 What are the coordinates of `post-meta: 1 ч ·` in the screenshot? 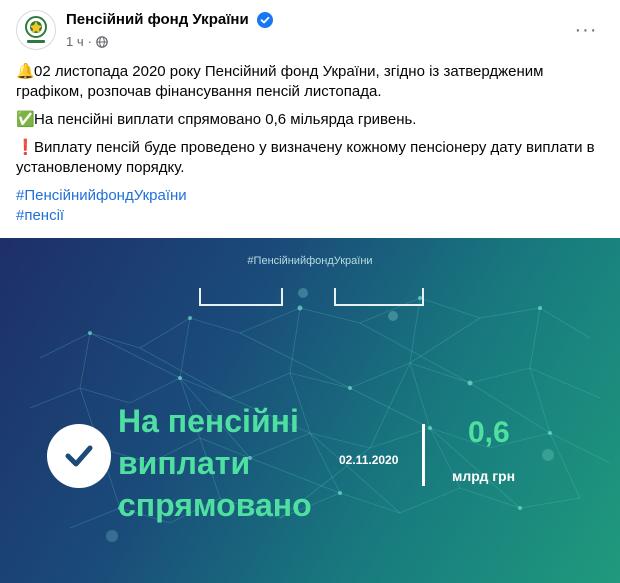 It's located at (87, 41).